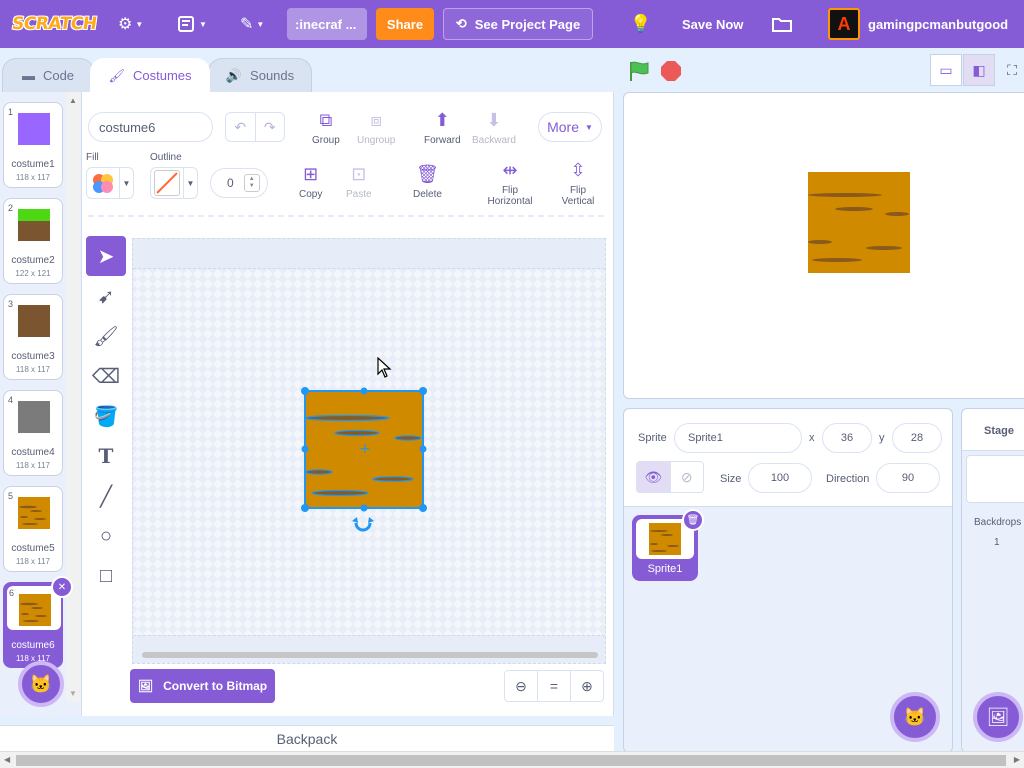 This screenshot has width=1024, height=768. What do you see at coordinates (359, 174) in the screenshot?
I see `paste-icon: ⊡` at bounding box center [359, 174].